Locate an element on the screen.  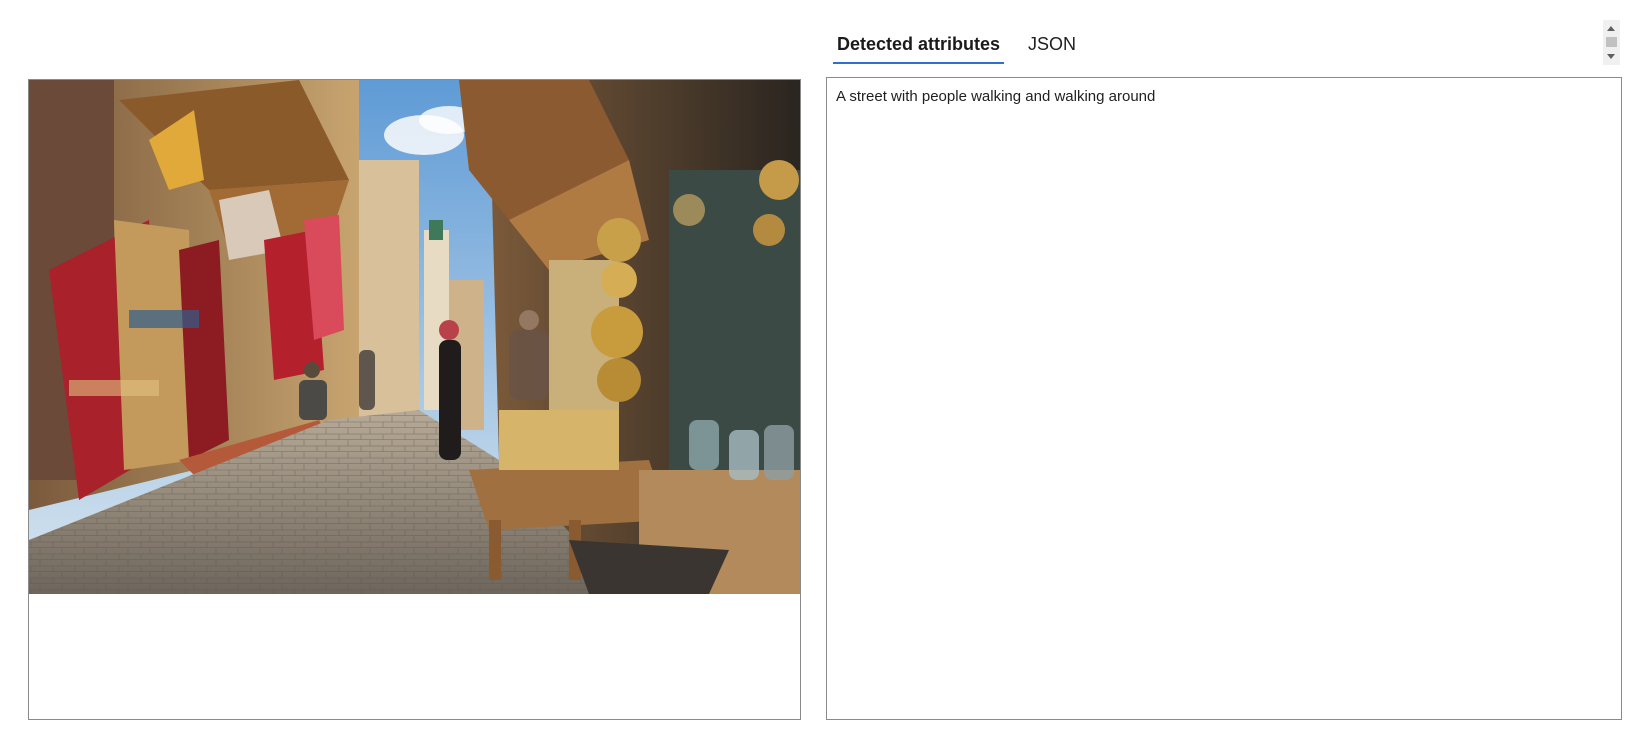
scrollbar is located at coordinates (1611, 42).